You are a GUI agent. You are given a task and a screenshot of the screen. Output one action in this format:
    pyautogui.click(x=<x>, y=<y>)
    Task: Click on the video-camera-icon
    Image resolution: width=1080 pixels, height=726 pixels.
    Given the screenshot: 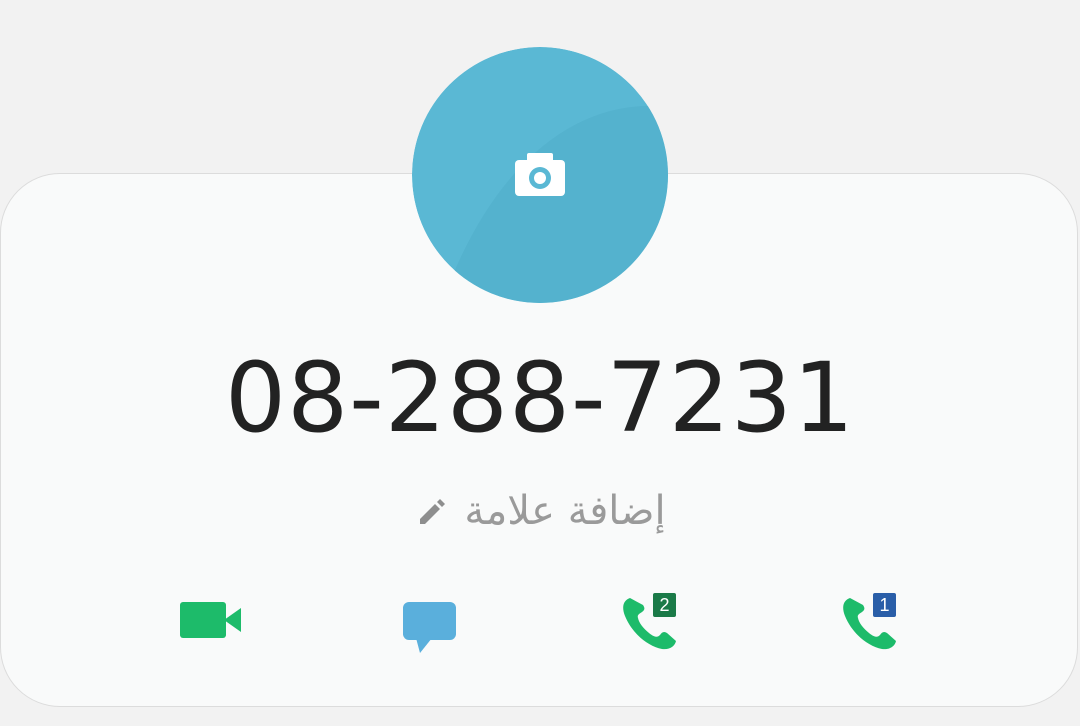 What is the action you would take?
    pyautogui.click(x=210, y=620)
    